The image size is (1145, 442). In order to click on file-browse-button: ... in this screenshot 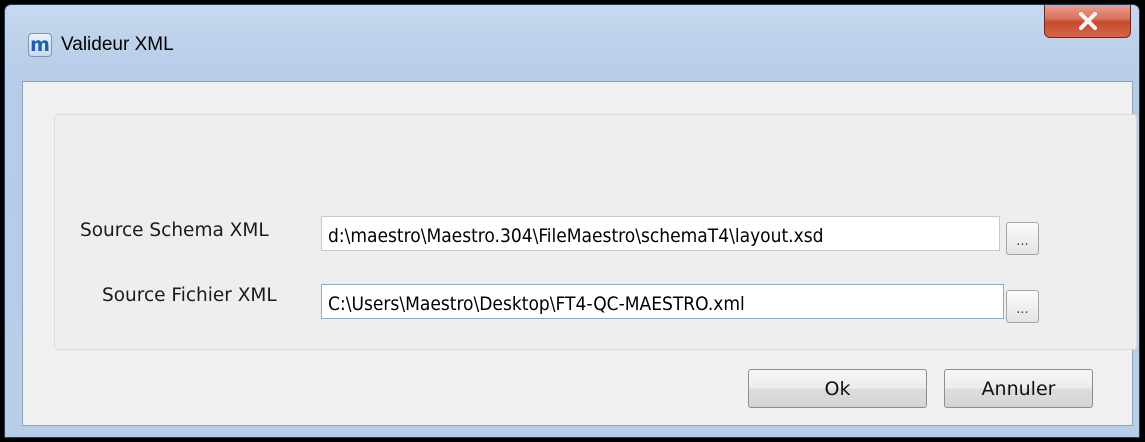, I will do `click(1022, 306)`.